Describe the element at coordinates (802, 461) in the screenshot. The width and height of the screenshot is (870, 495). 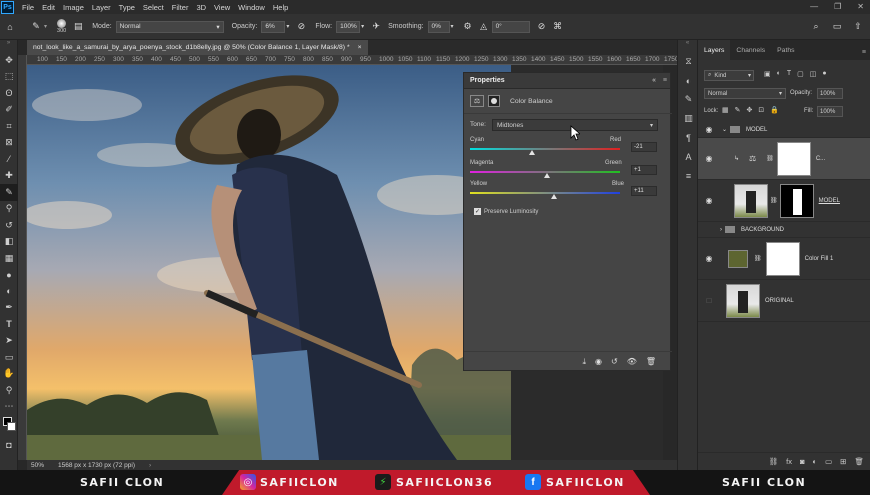
I see `add-mask-icon: ◙` at that location.